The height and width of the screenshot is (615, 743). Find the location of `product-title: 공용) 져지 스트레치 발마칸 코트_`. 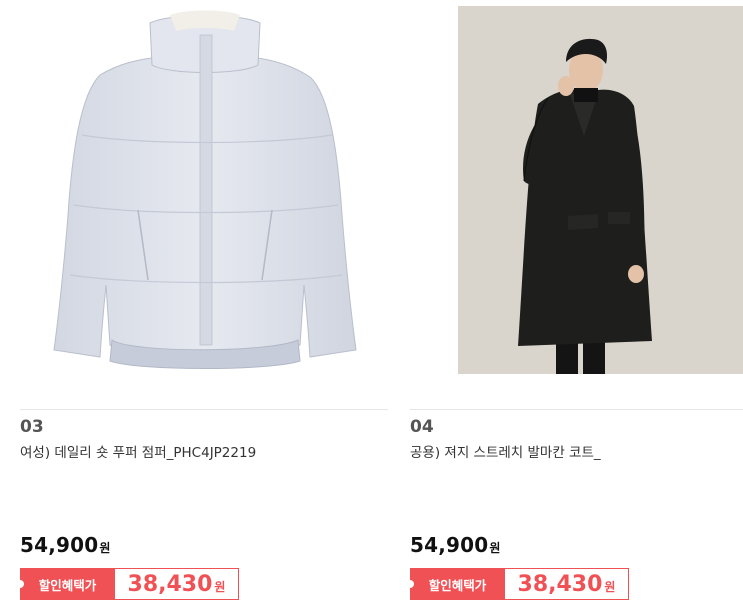

product-title: 공용) 져지 스트레치 발마칸 코트_ is located at coordinates (505, 451).